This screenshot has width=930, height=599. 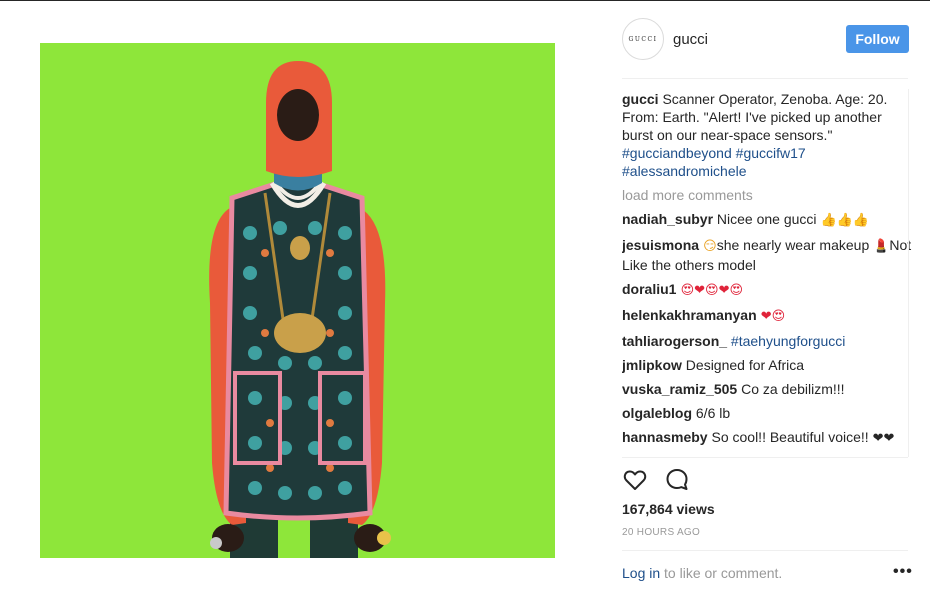 I want to click on speech-bubble-icon, so click(x=677, y=480).